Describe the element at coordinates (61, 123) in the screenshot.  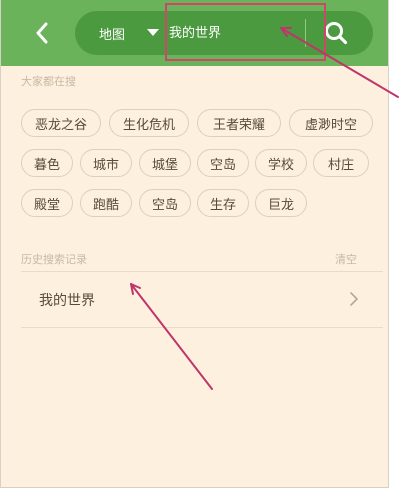
I see `hot-tag: 恶龙之谷` at that location.